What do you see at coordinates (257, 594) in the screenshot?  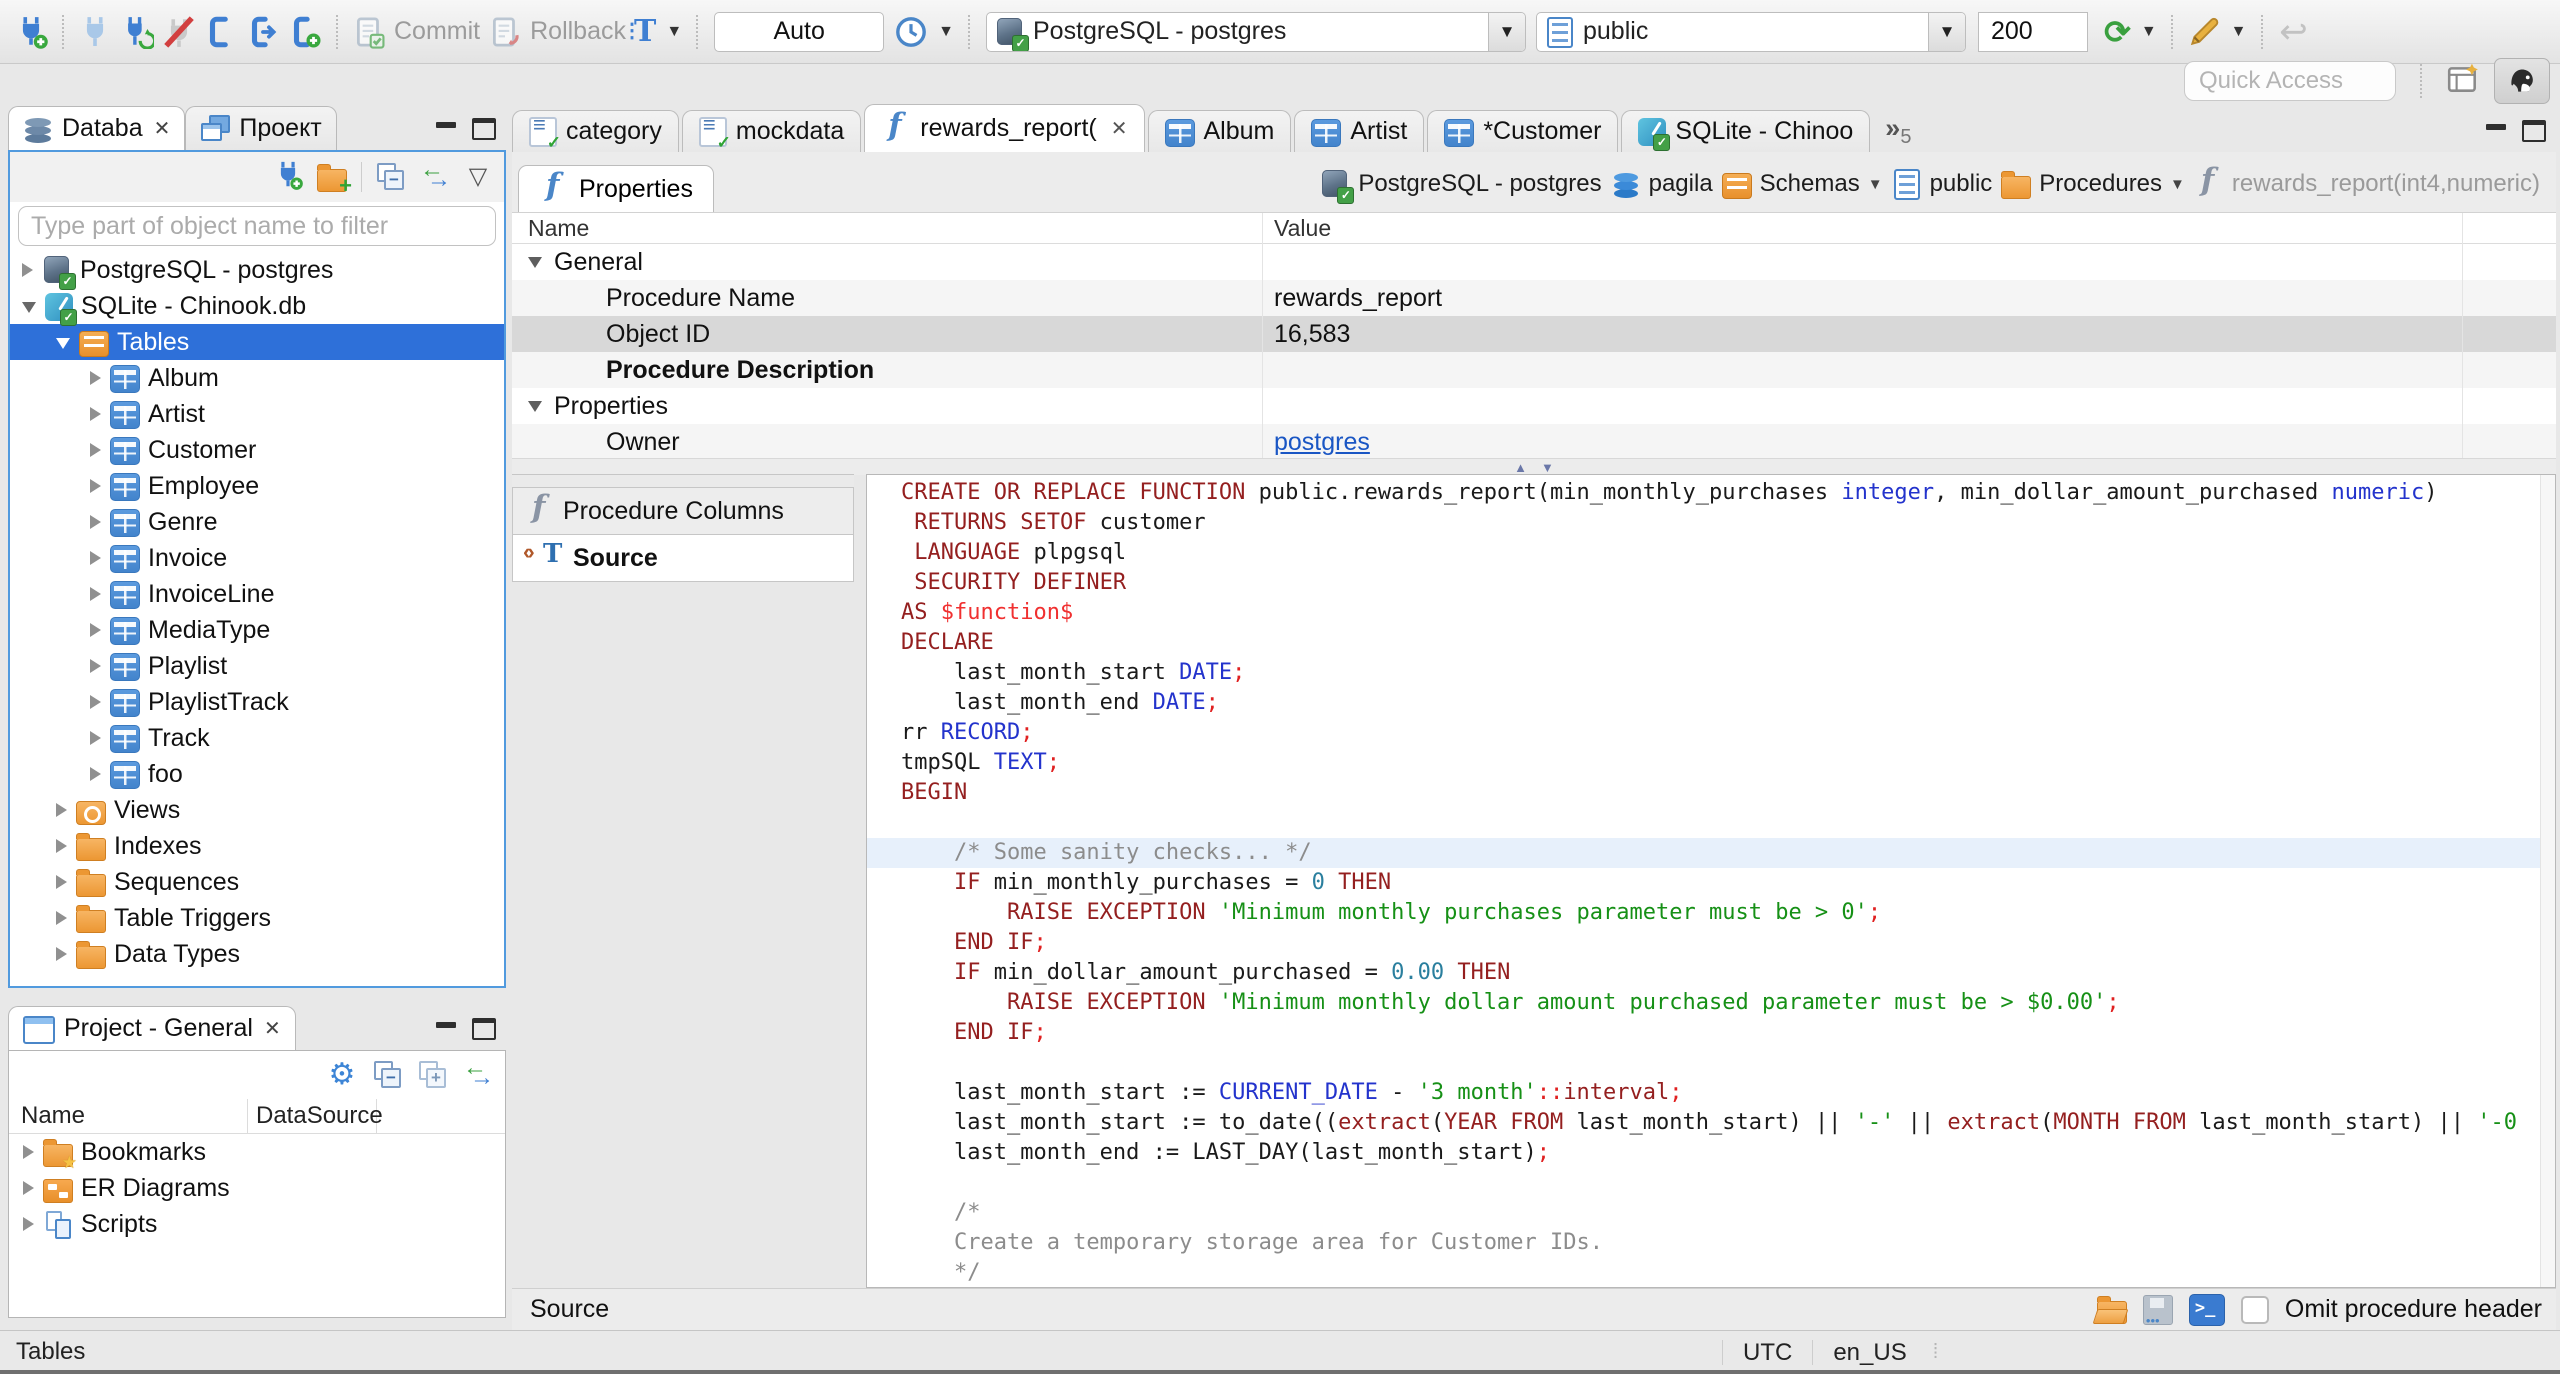 I see `tree-item-invoiceline: InvoiceLine` at bounding box center [257, 594].